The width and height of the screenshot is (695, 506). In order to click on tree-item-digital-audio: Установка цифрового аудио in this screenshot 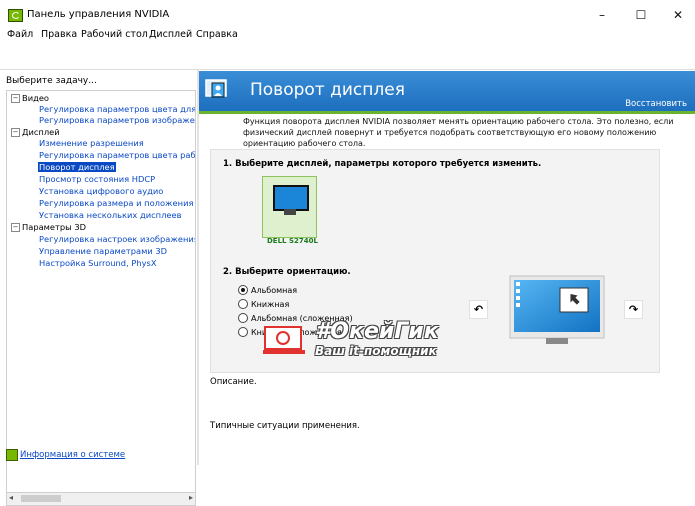, I will do `click(101, 191)`.